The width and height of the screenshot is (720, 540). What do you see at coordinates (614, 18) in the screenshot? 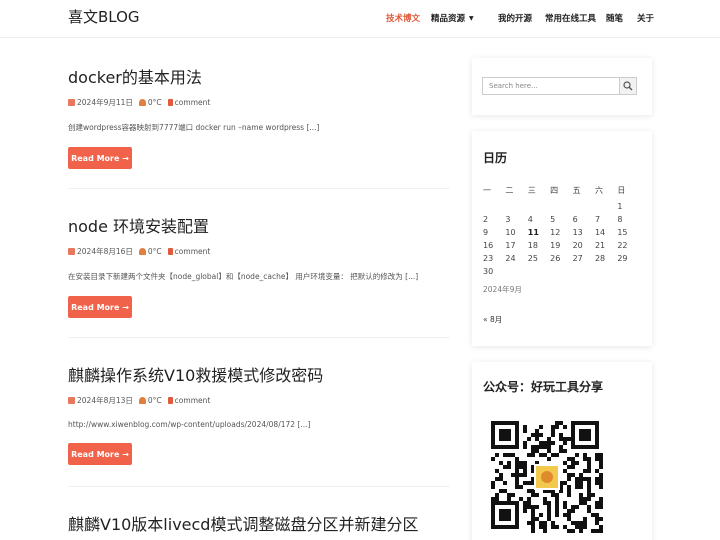
I see `nav-item-essays: 随笔` at bounding box center [614, 18].